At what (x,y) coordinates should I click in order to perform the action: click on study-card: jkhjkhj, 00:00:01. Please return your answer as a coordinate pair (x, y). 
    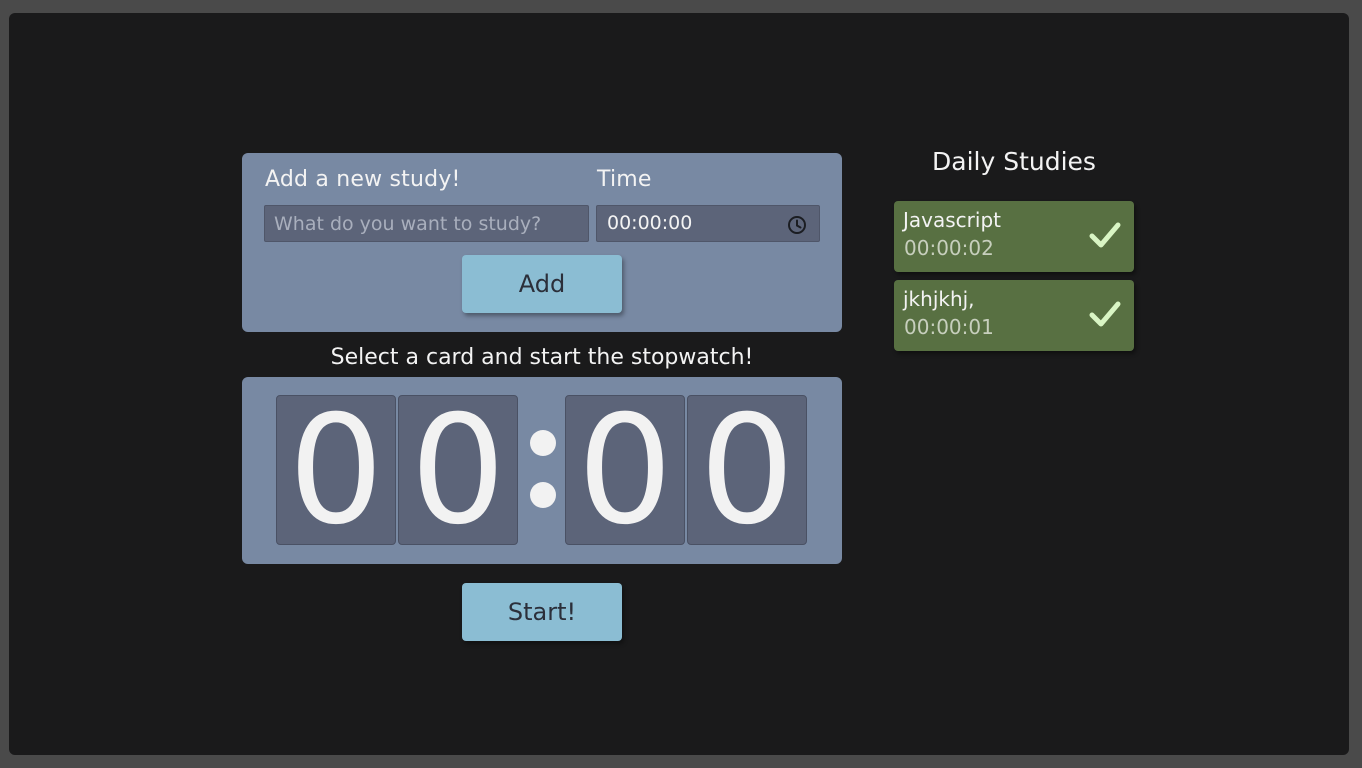
    Looking at the image, I should click on (1014, 315).